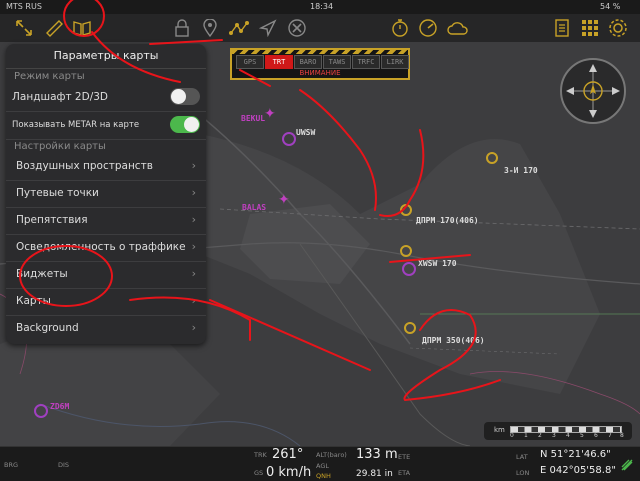 The height and width of the screenshot is (481, 640). What do you see at coordinates (82, 28) in the screenshot?
I see `map-book-icon` at bounding box center [82, 28].